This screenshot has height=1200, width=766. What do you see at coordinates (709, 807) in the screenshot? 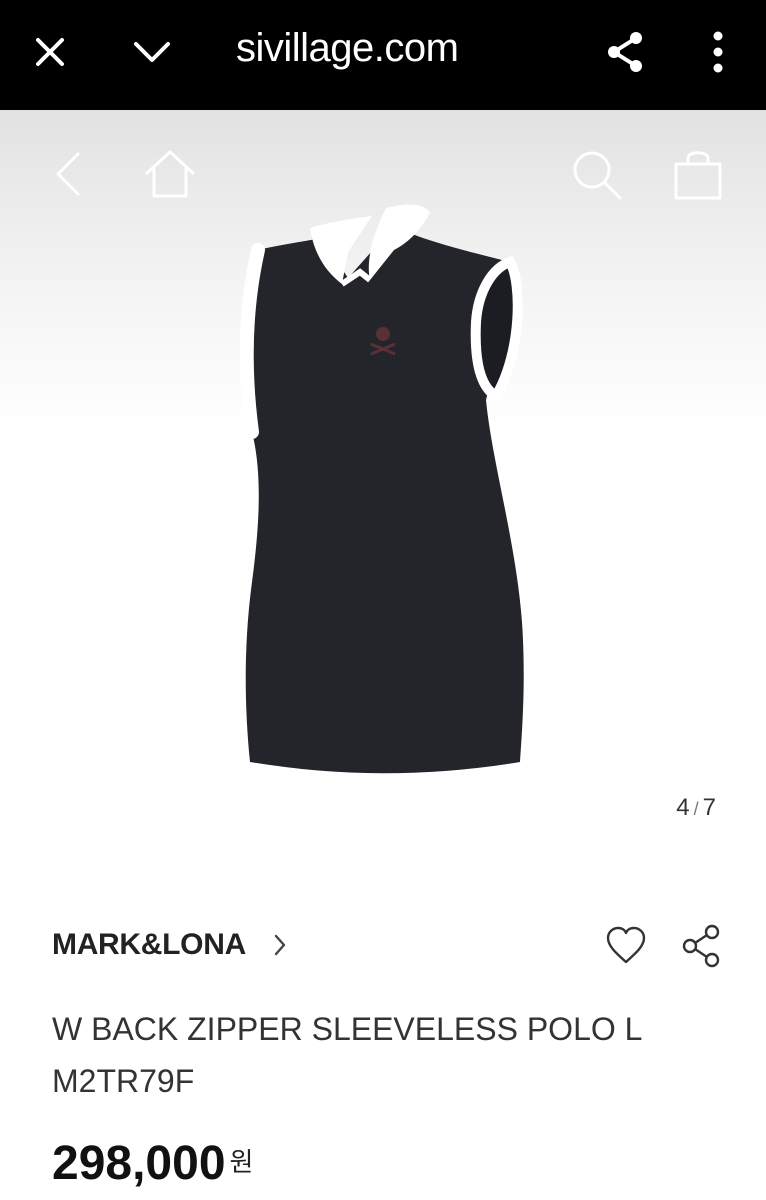
I see `counter-total: 7` at bounding box center [709, 807].